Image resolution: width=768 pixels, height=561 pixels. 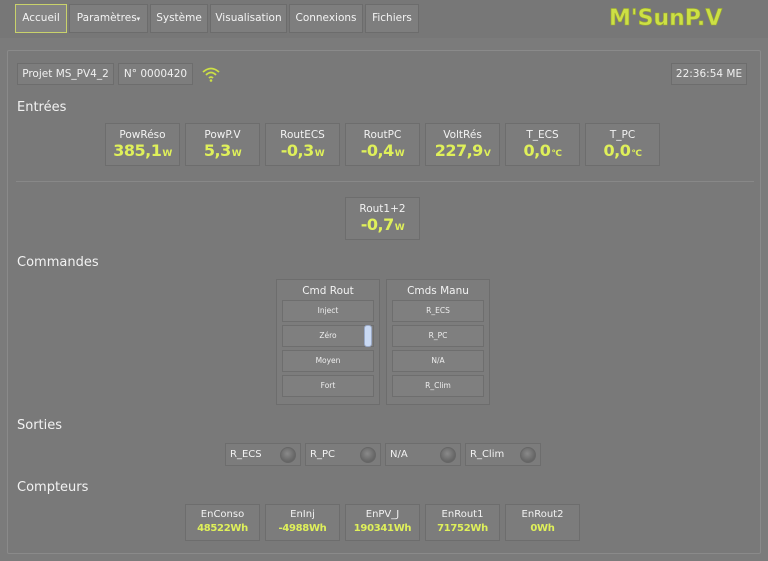 I want to click on counter-label: EnRout1, so click(x=462, y=514).